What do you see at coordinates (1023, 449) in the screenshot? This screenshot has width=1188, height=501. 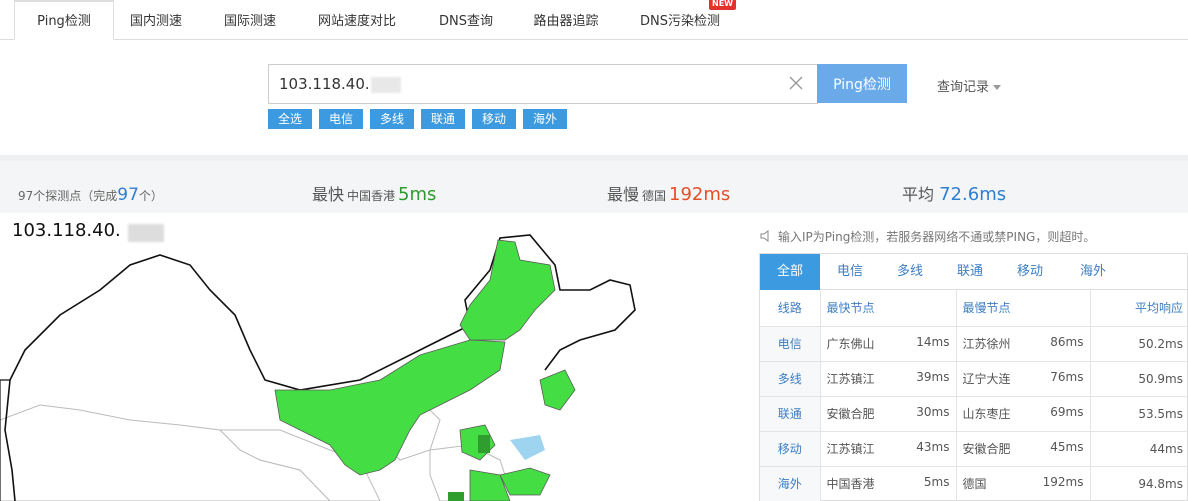 I see `row-slowest: 安徽合肥 45ms` at bounding box center [1023, 449].